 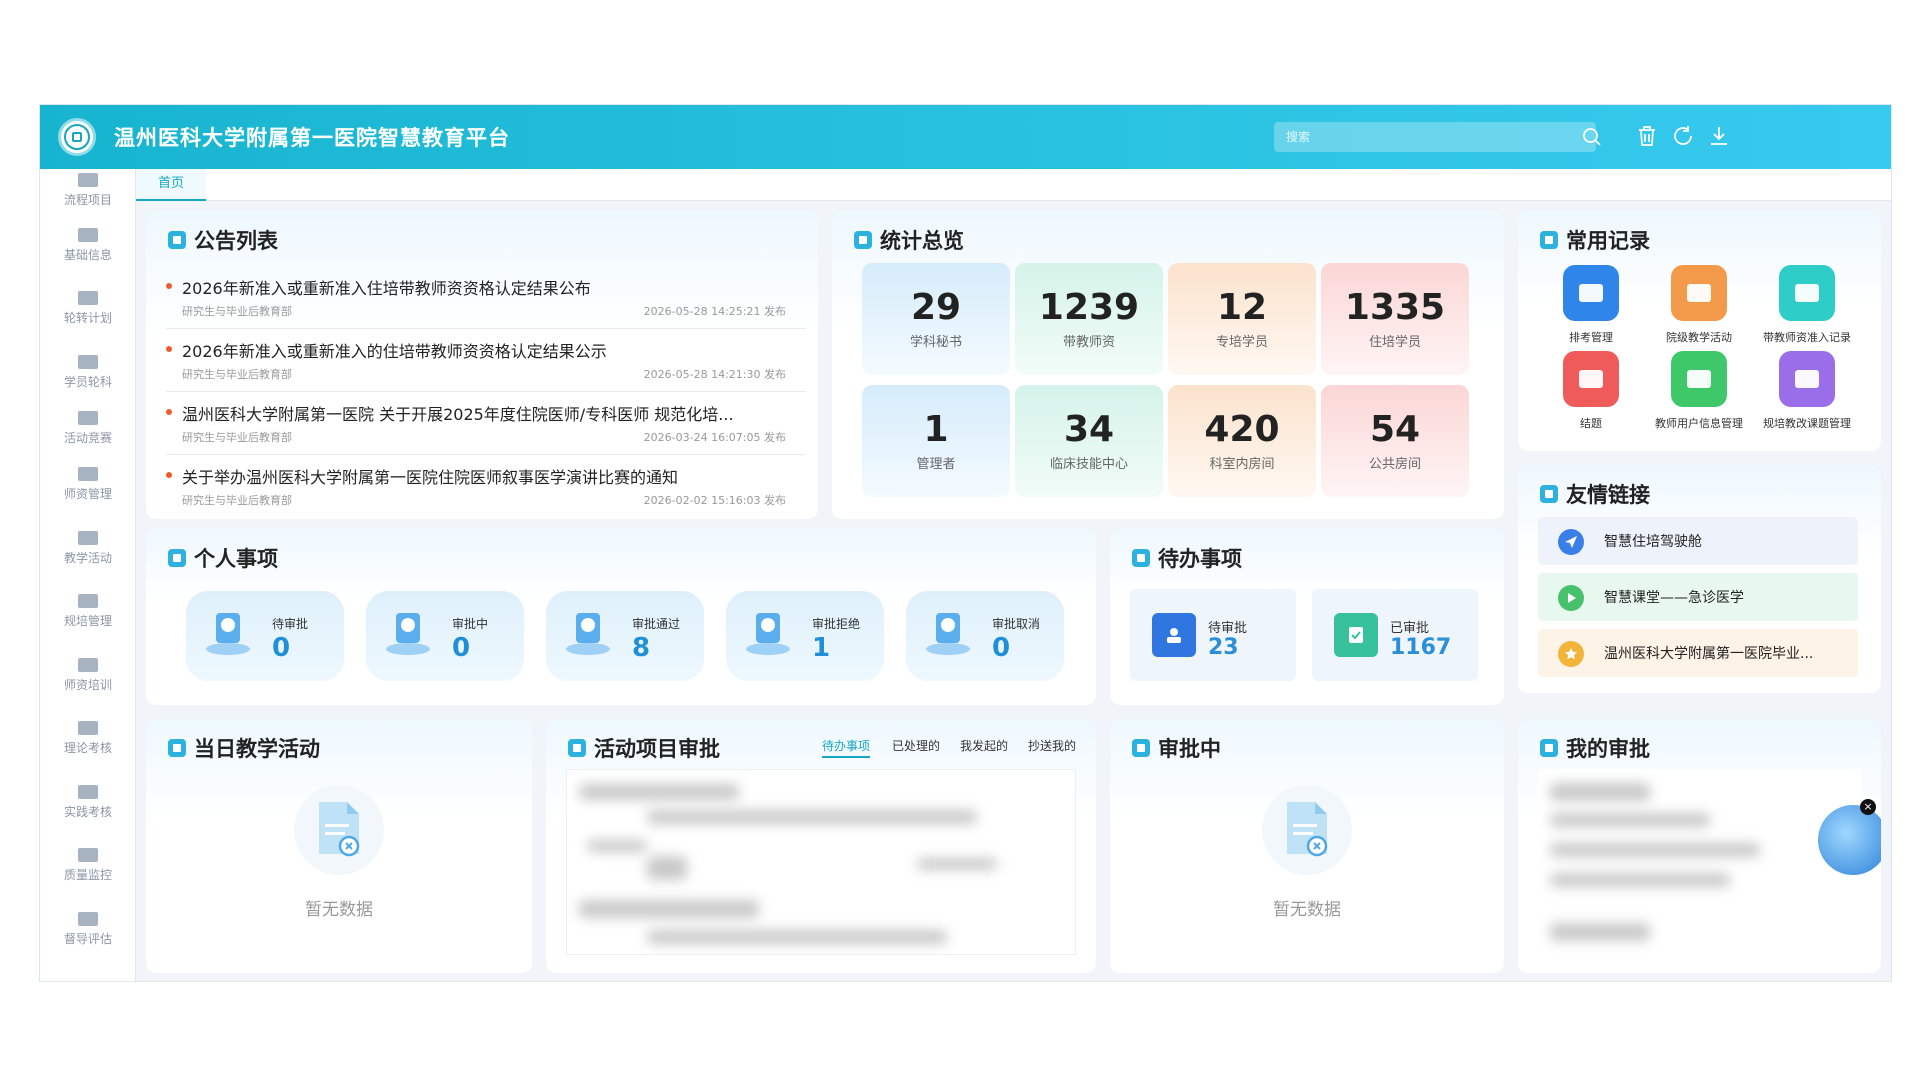 I want to click on folder-icon, so click(x=1699, y=379).